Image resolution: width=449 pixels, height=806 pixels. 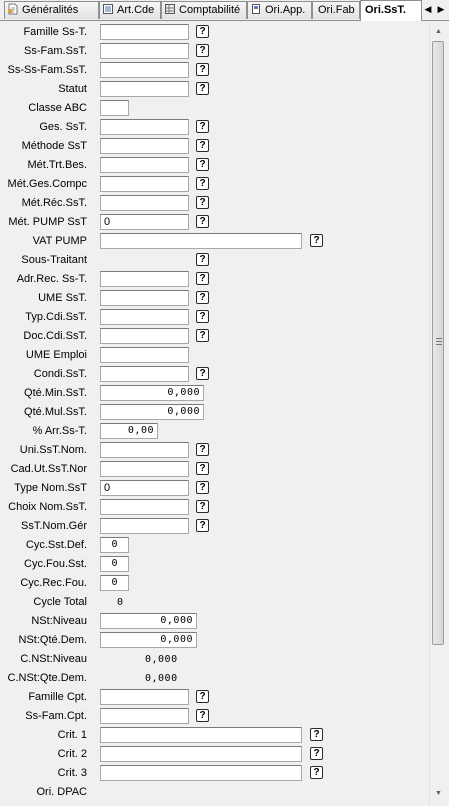 I want to click on tab-generalites: Généralités, so click(x=51, y=10).